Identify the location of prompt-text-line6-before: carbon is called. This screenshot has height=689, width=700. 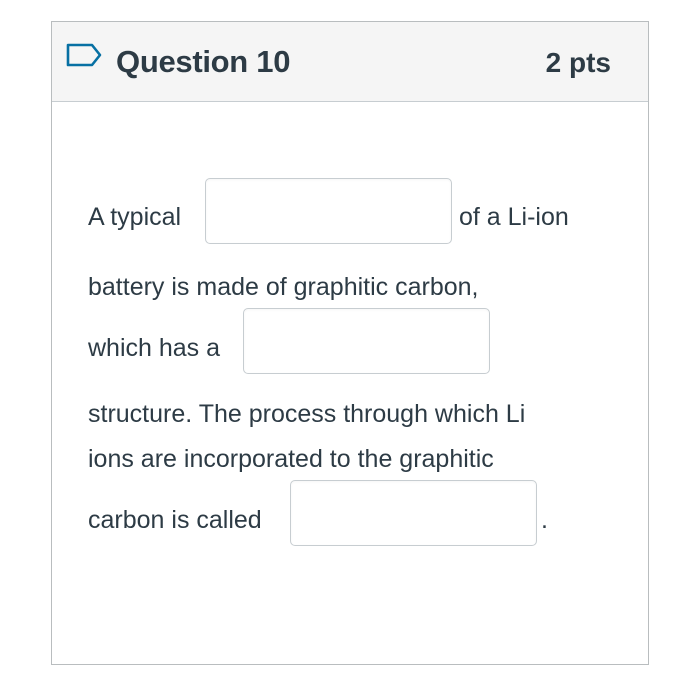
(175, 520).